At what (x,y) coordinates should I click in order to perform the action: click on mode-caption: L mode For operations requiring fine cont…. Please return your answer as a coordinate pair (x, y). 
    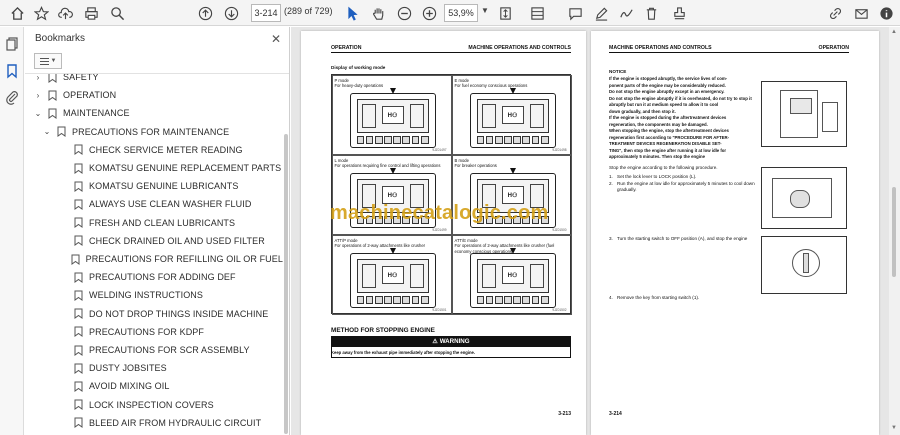
    Looking at the image, I should click on (388, 163).